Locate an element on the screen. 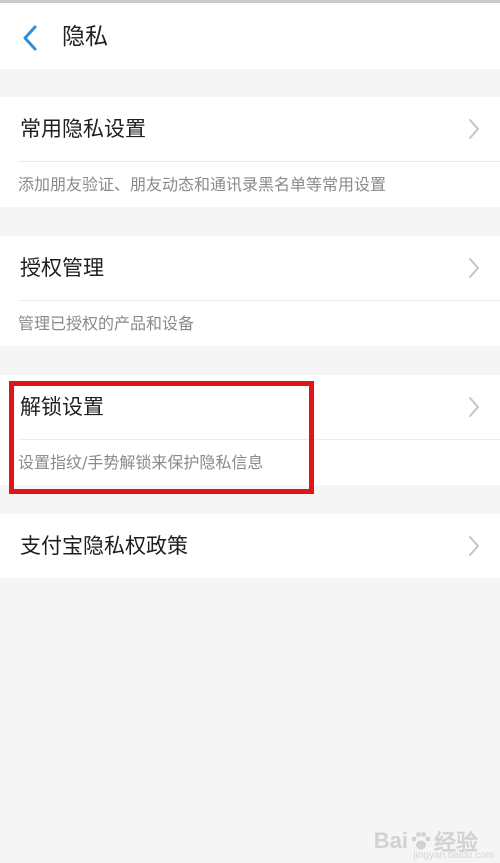 The image size is (500, 863). back-button is located at coordinates (30, 38).